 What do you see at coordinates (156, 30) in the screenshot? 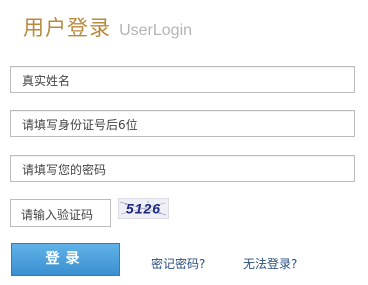
I see `title-english: UserLogin` at bounding box center [156, 30].